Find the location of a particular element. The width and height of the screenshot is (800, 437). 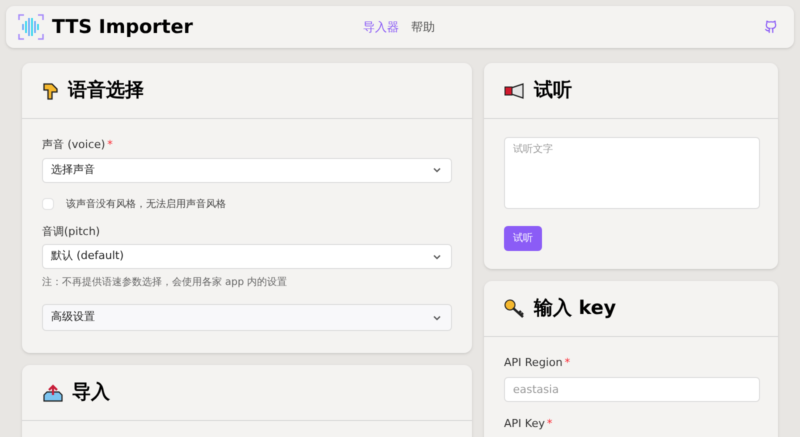

card-title: 语音选择 is located at coordinates (106, 91).